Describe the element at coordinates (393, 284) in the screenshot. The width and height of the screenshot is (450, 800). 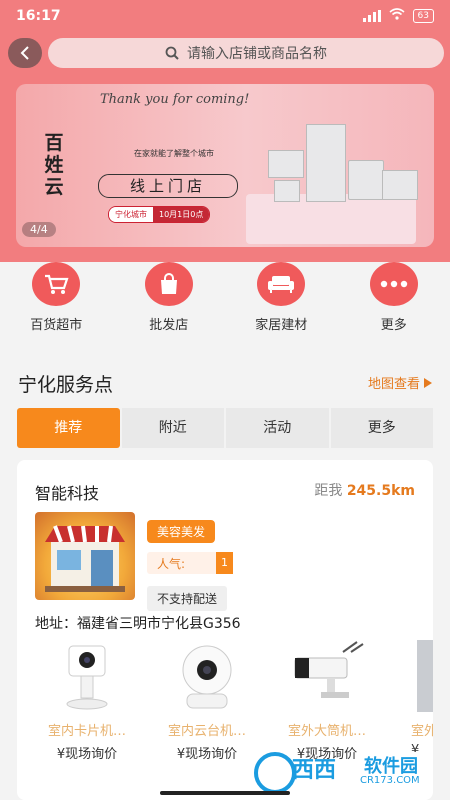
I see `more-dots-icon` at that location.